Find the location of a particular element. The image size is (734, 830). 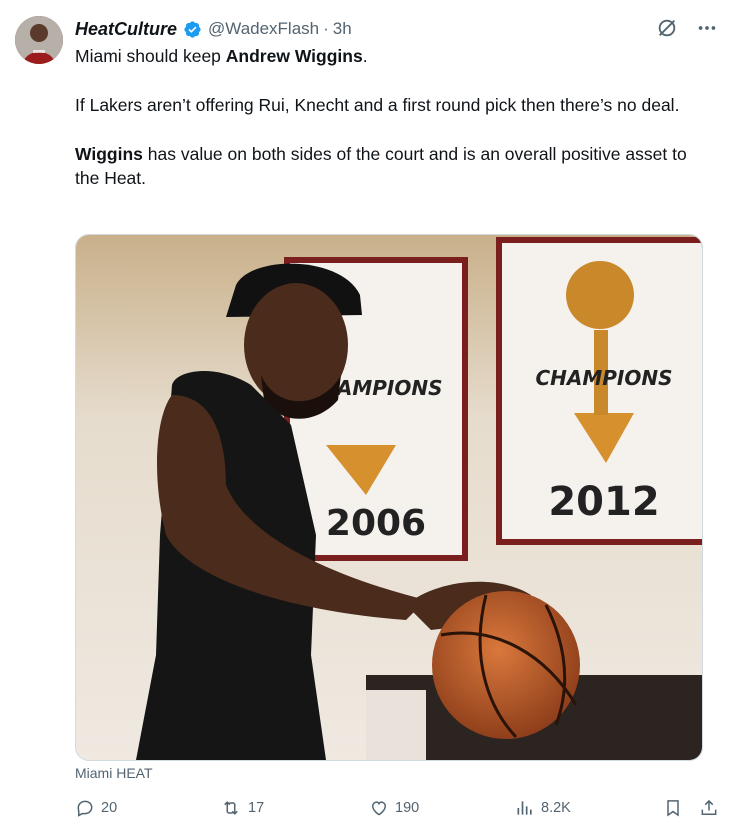

bookmark-icon is located at coordinates (673, 808).